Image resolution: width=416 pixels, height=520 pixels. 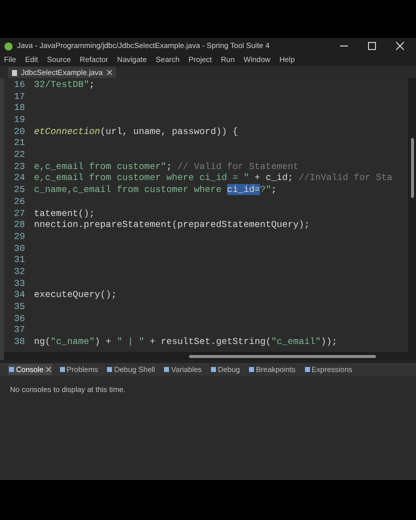 What do you see at coordinates (155, 190) in the screenshot?
I see `code-line: c_name,c_email from customer where ci_id=?";` at bounding box center [155, 190].